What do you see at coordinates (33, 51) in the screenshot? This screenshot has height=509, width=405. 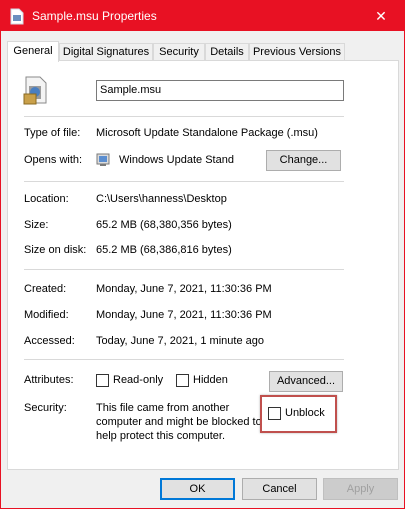 I see `tab-general: General` at bounding box center [33, 51].